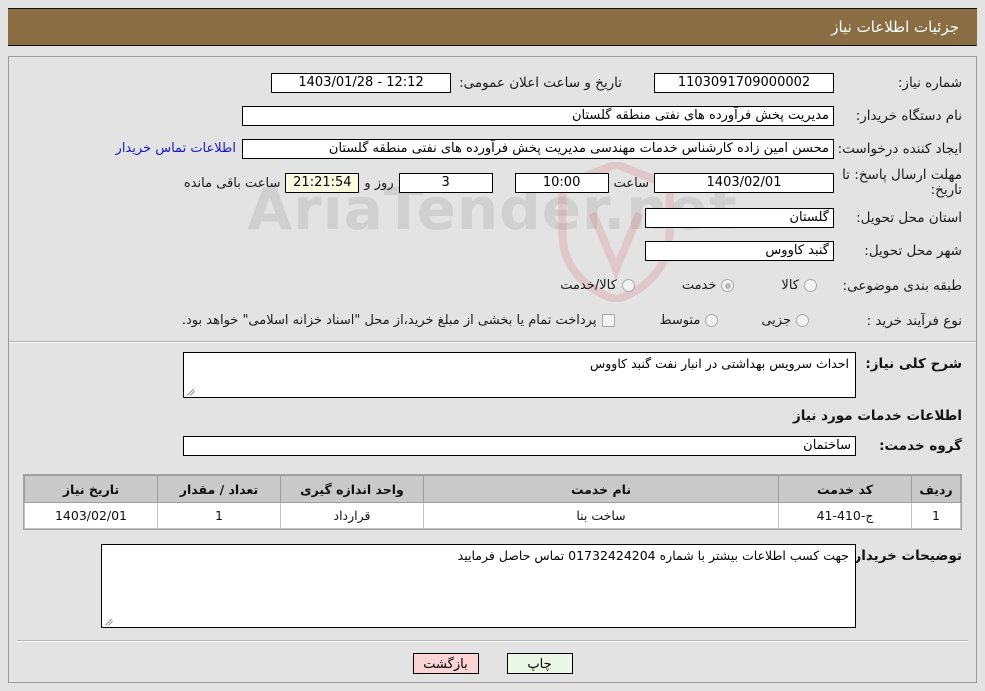  Describe the element at coordinates (920, 445) in the screenshot. I see `service-group-label: گروه خدمت:` at that location.